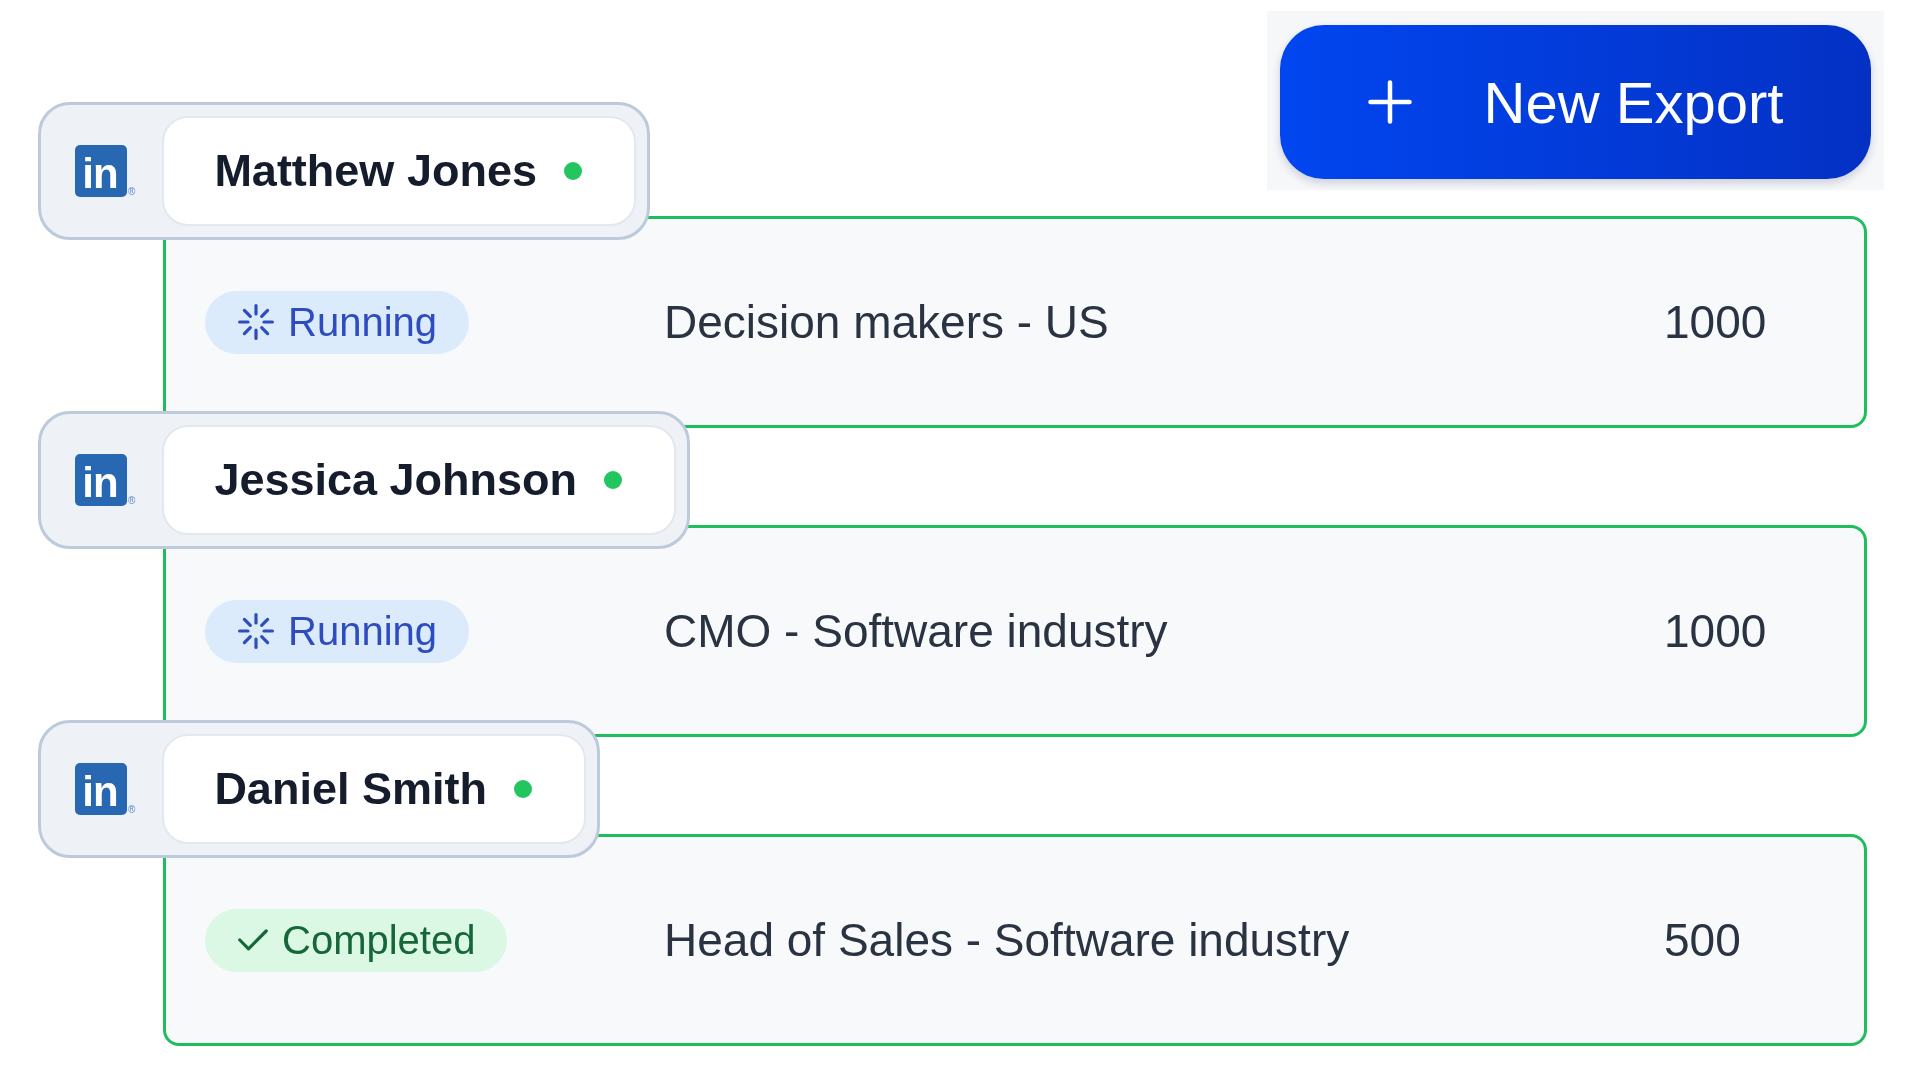 The image size is (1920, 1080). What do you see at coordinates (375, 171) in the screenshot?
I see `account-name: Matthew Jones` at bounding box center [375, 171].